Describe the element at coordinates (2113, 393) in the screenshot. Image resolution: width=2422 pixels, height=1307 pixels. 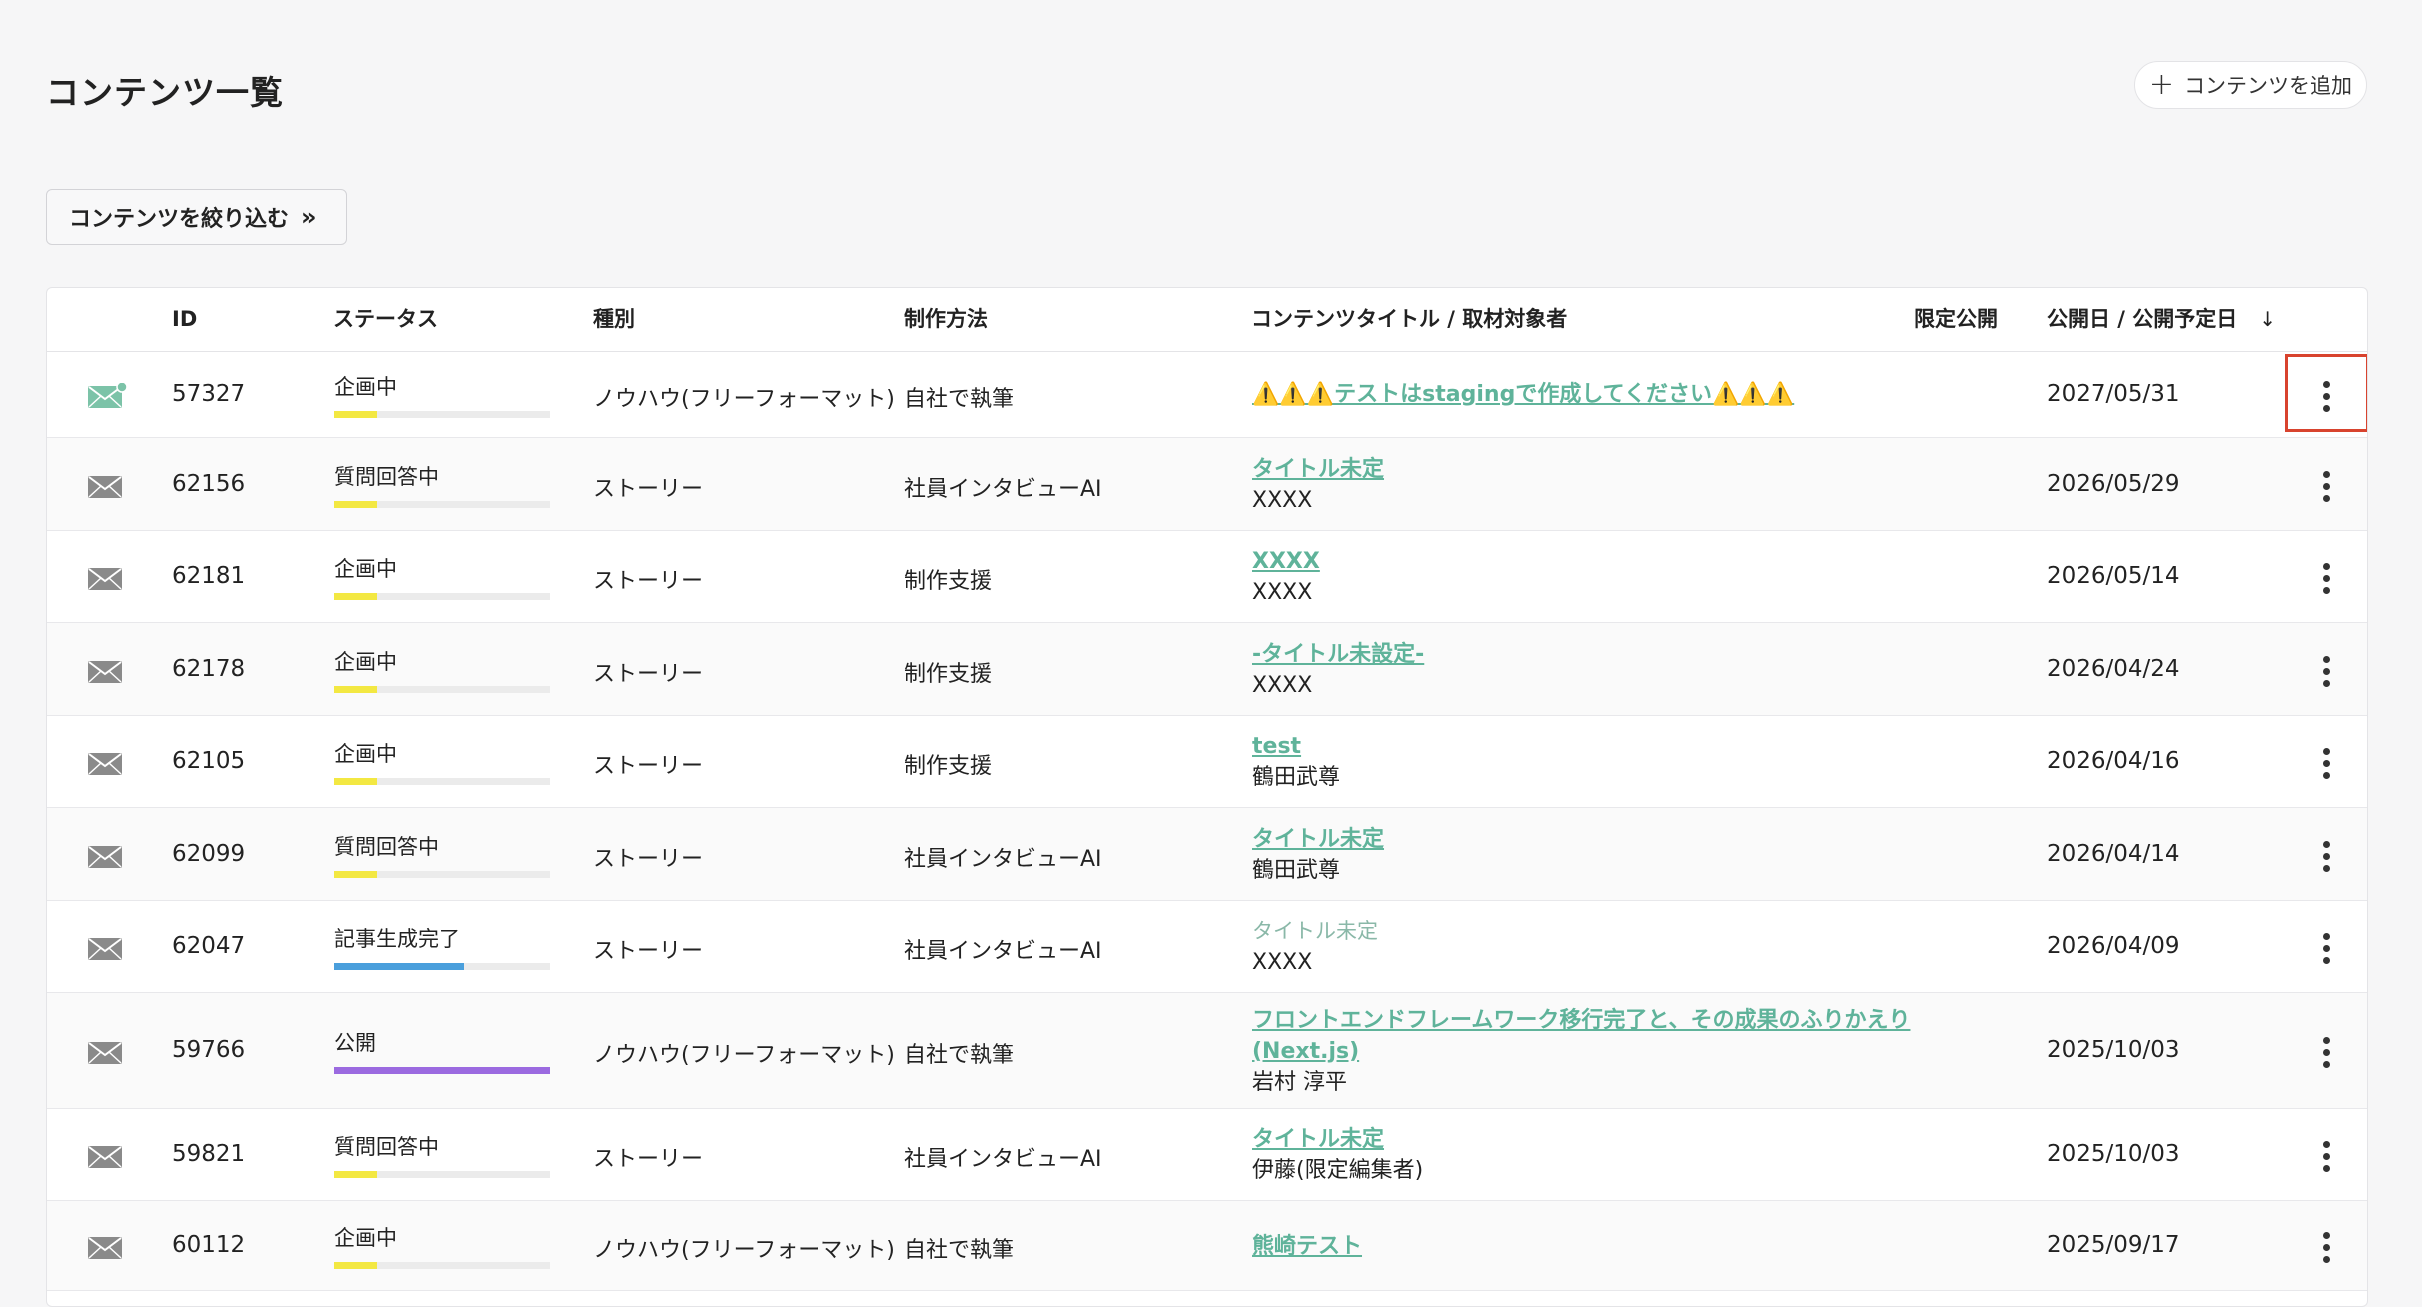
I see `publish-date: 2027/05/31` at that location.